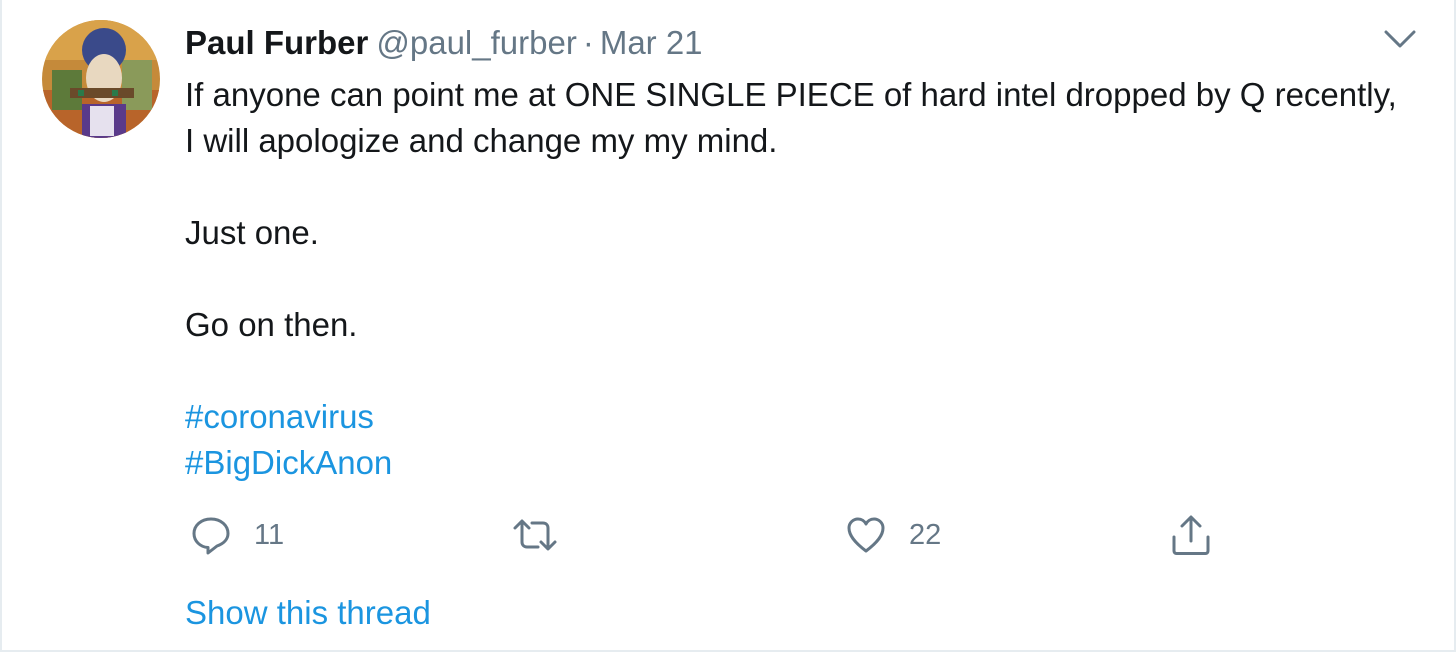 Image resolution: width=1456 pixels, height=666 pixels. I want to click on share-button, so click(1191, 535).